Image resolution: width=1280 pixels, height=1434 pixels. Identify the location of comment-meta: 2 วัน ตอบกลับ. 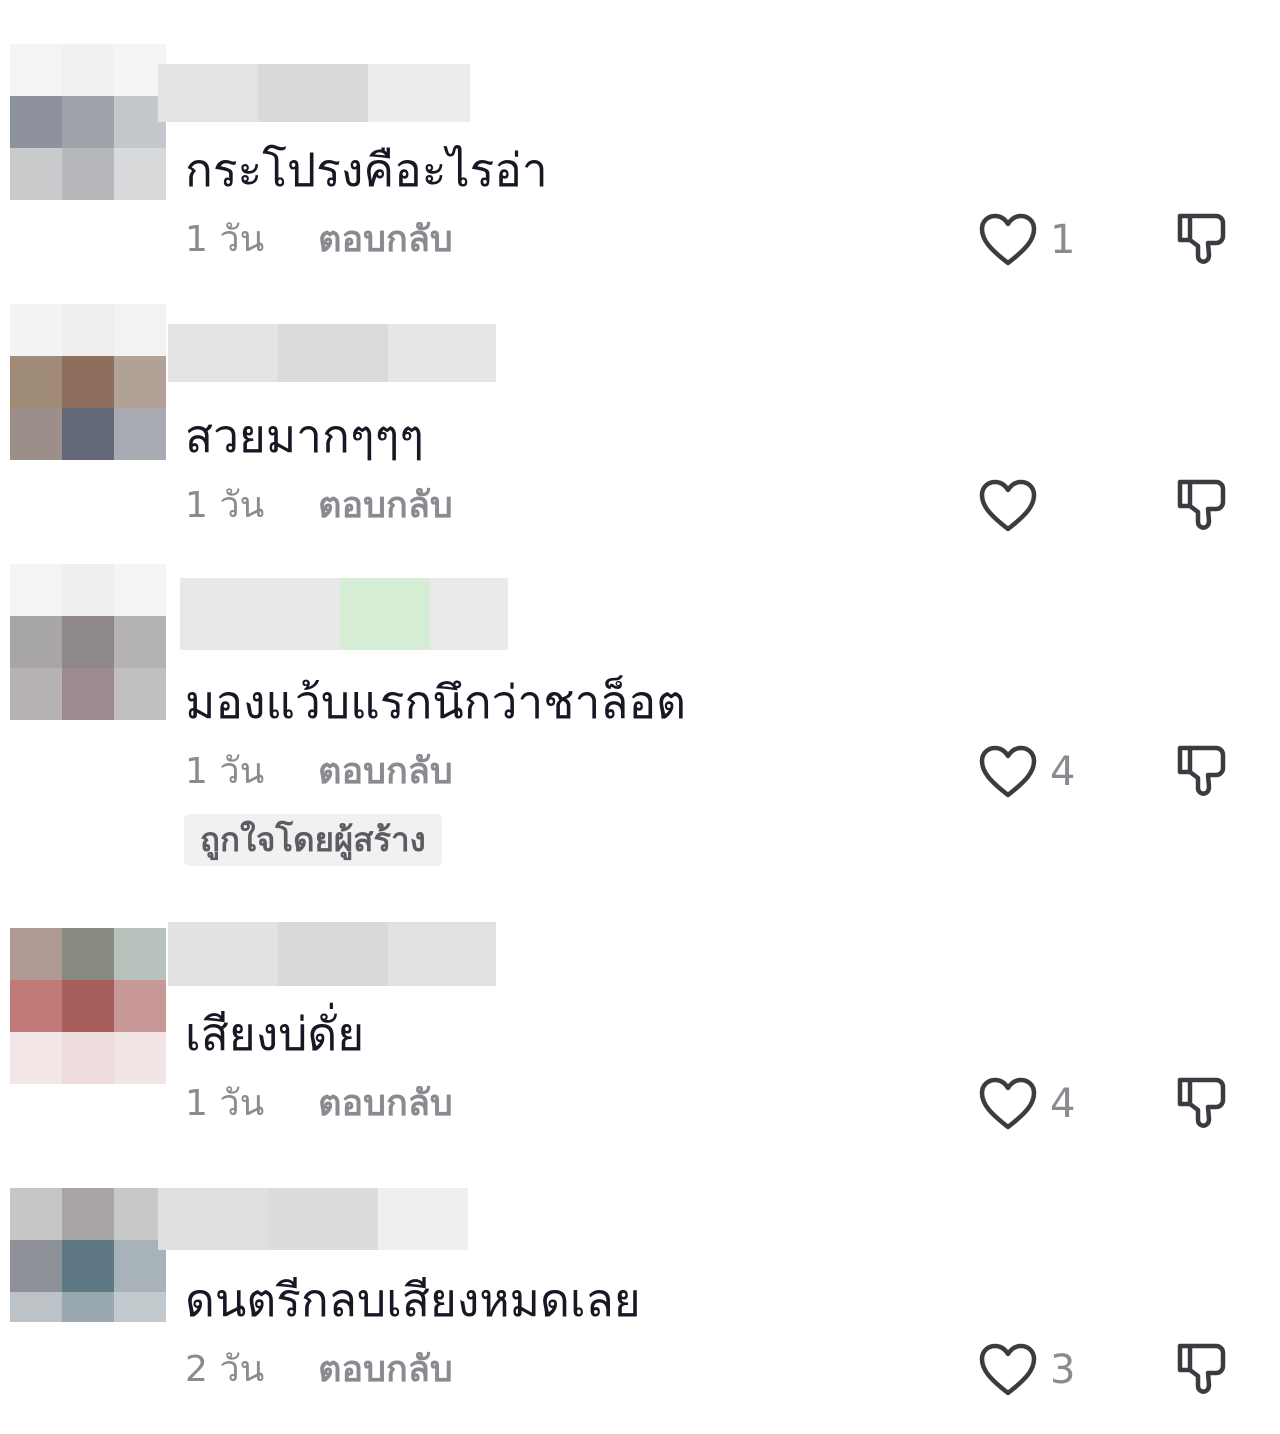
(319, 1370).